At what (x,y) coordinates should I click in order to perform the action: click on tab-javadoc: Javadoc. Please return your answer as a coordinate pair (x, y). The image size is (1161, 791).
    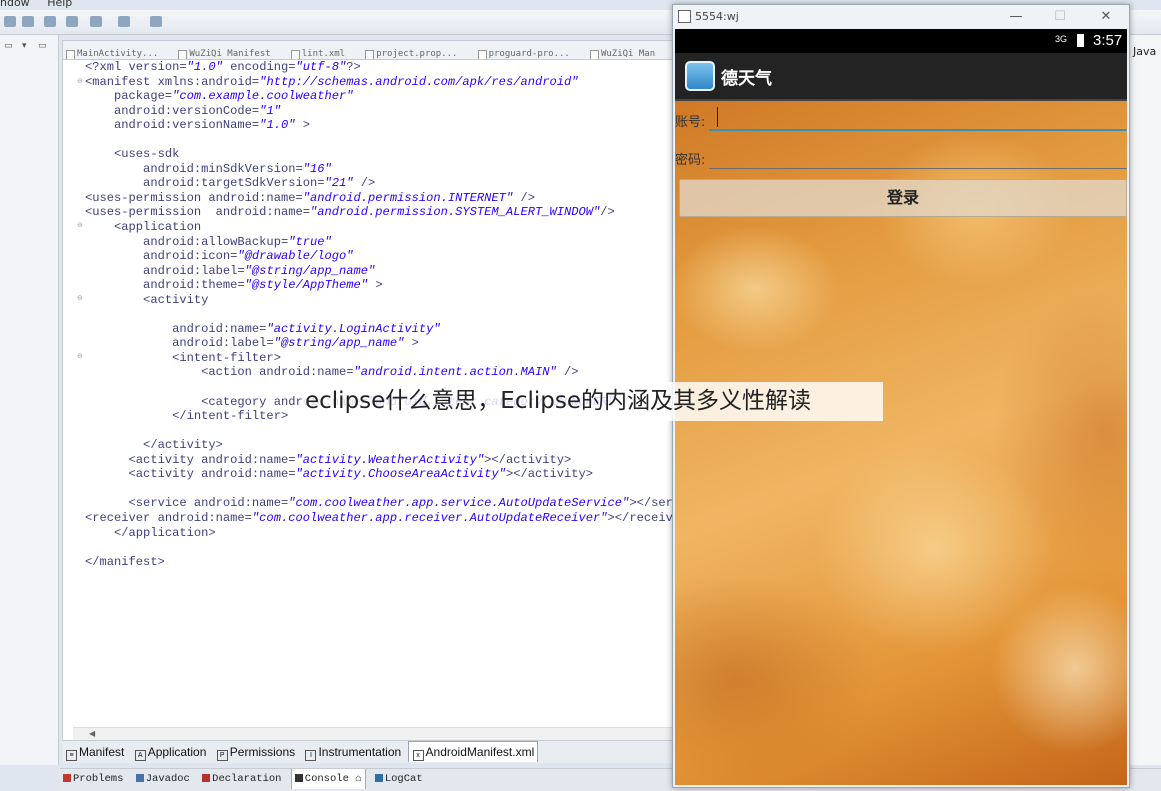
    Looking at the image, I should click on (163, 779).